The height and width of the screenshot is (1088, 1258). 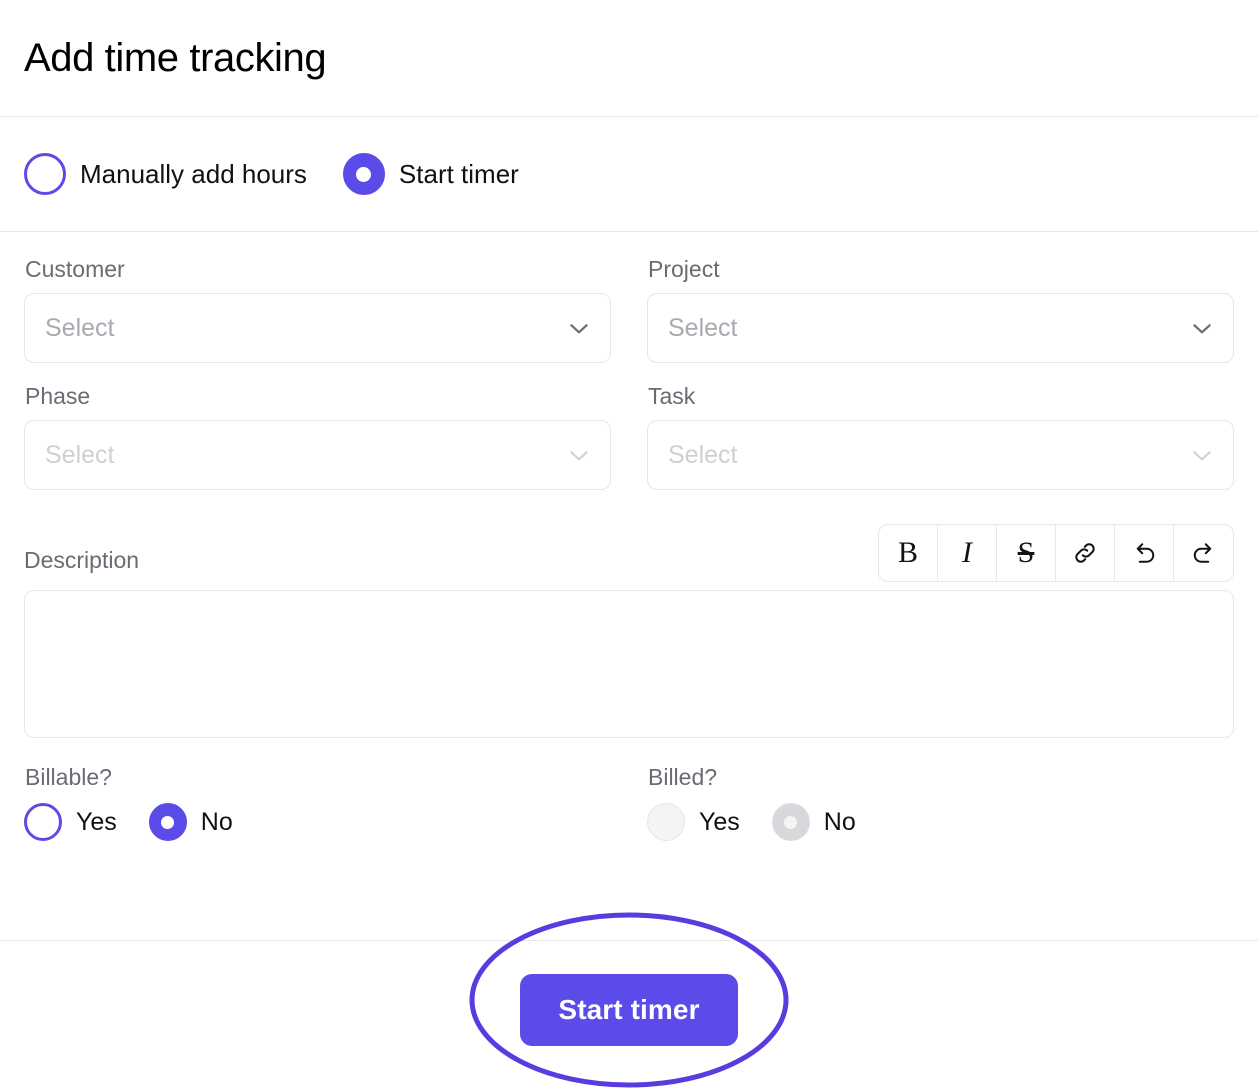 What do you see at coordinates (80, 327) in the screenshot?
I see `select-customer-placeholder: Select` at bounding box center [80, 327].